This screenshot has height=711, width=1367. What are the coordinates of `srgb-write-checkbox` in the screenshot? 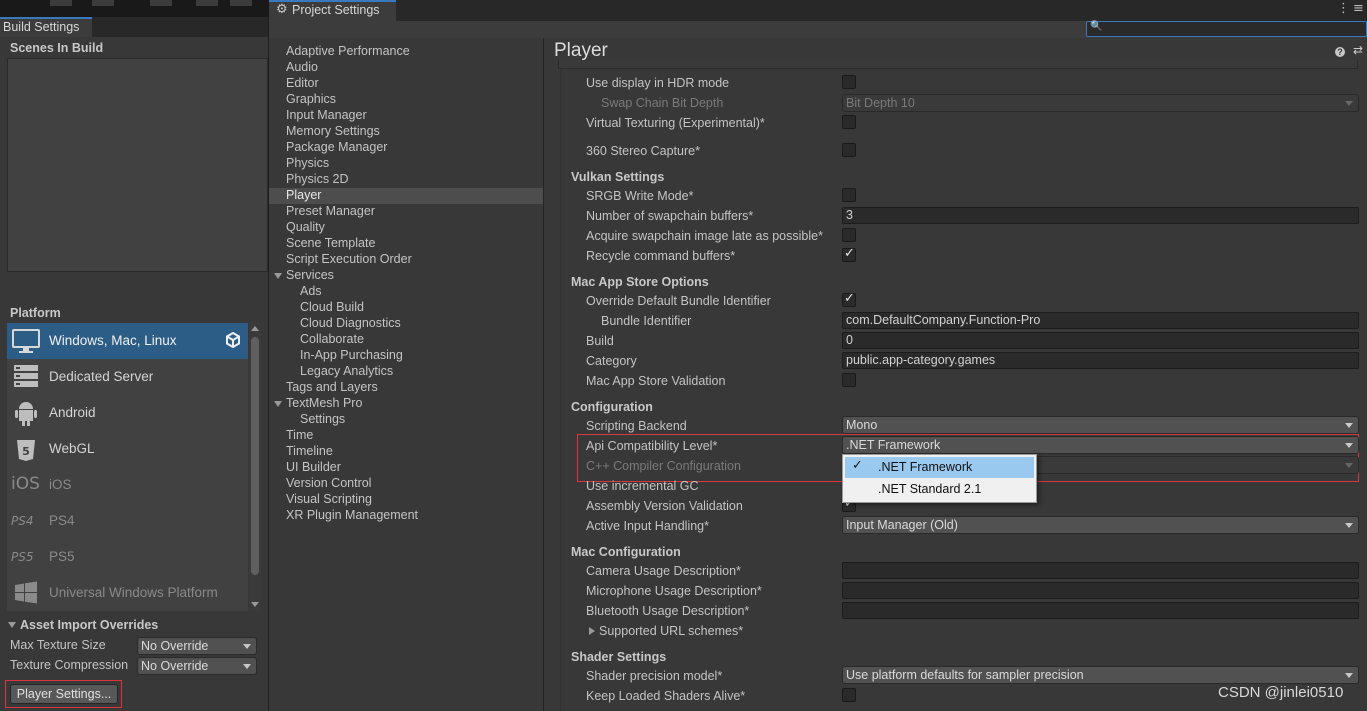 It's located at (849, 195).